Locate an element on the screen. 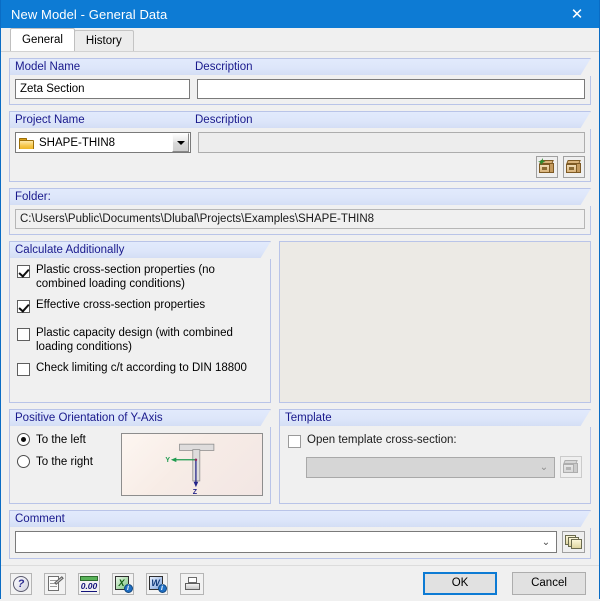 The width and height of the screenshot is (600, 601). radio-to-the-left: To the left is located at coordinates (65, 439).